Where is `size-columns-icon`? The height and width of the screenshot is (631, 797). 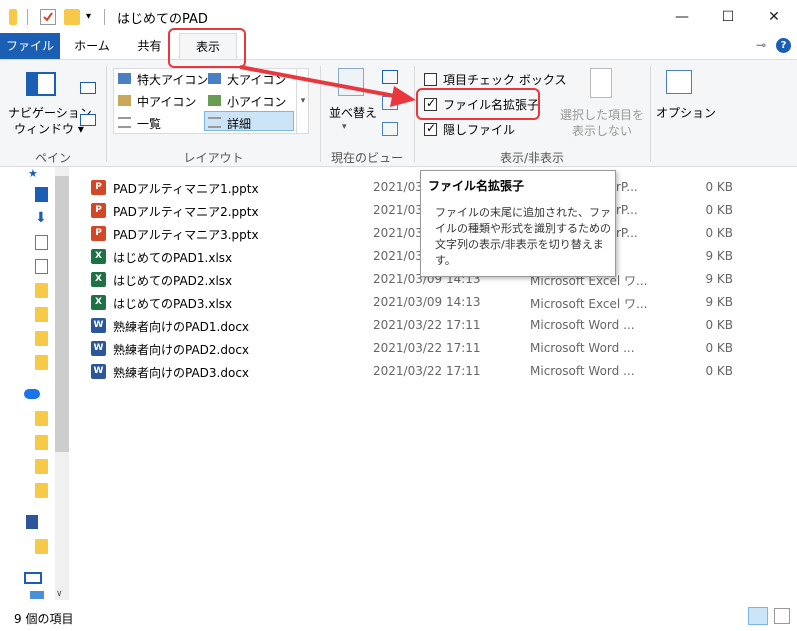
size-columns-icon is located at coordinates (390, 129).